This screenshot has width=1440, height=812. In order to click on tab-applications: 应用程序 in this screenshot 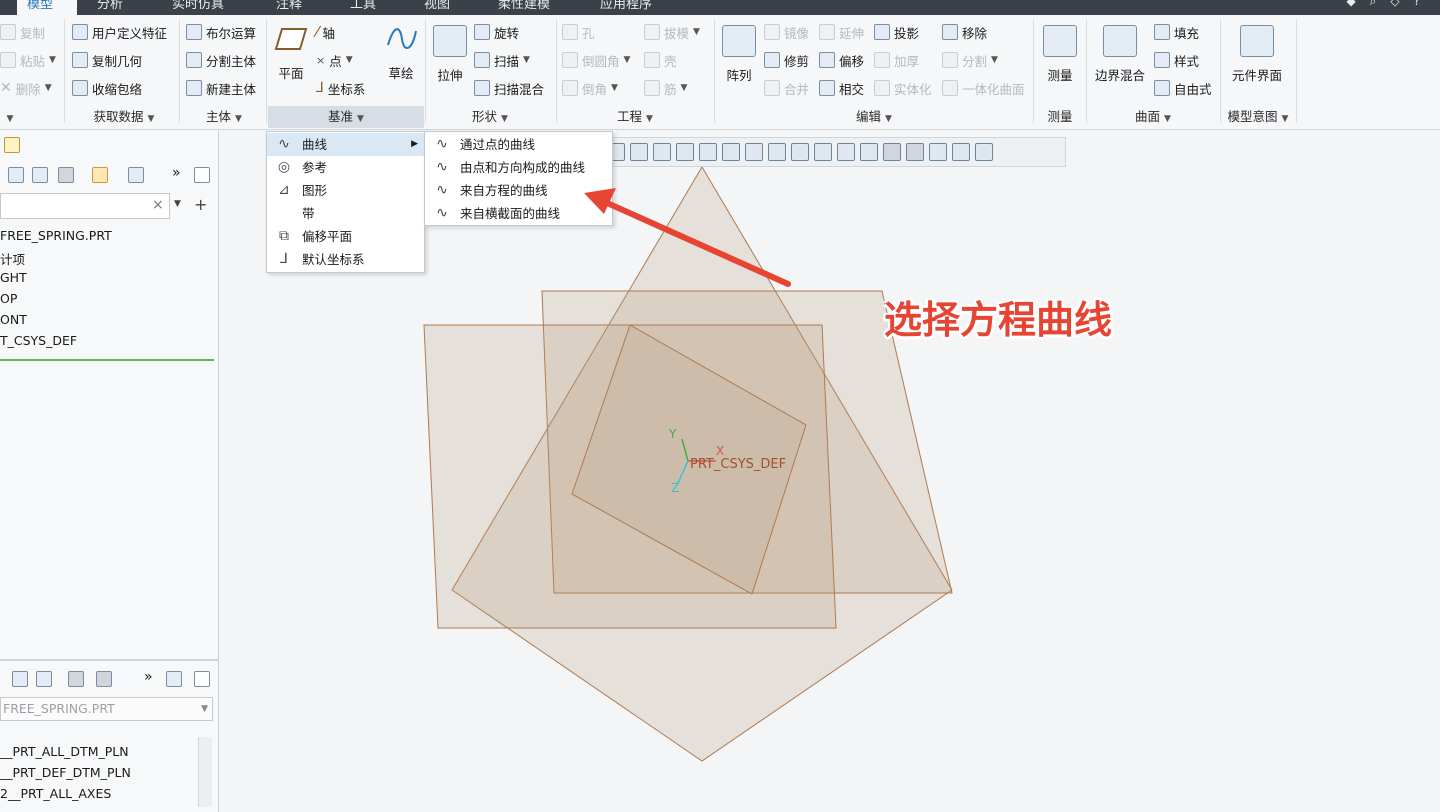, I will do `click(626, 7)`.